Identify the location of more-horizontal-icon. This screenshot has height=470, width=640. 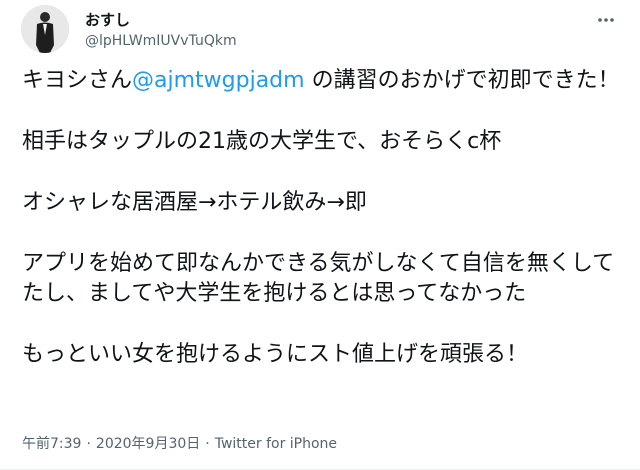
(606, 20).